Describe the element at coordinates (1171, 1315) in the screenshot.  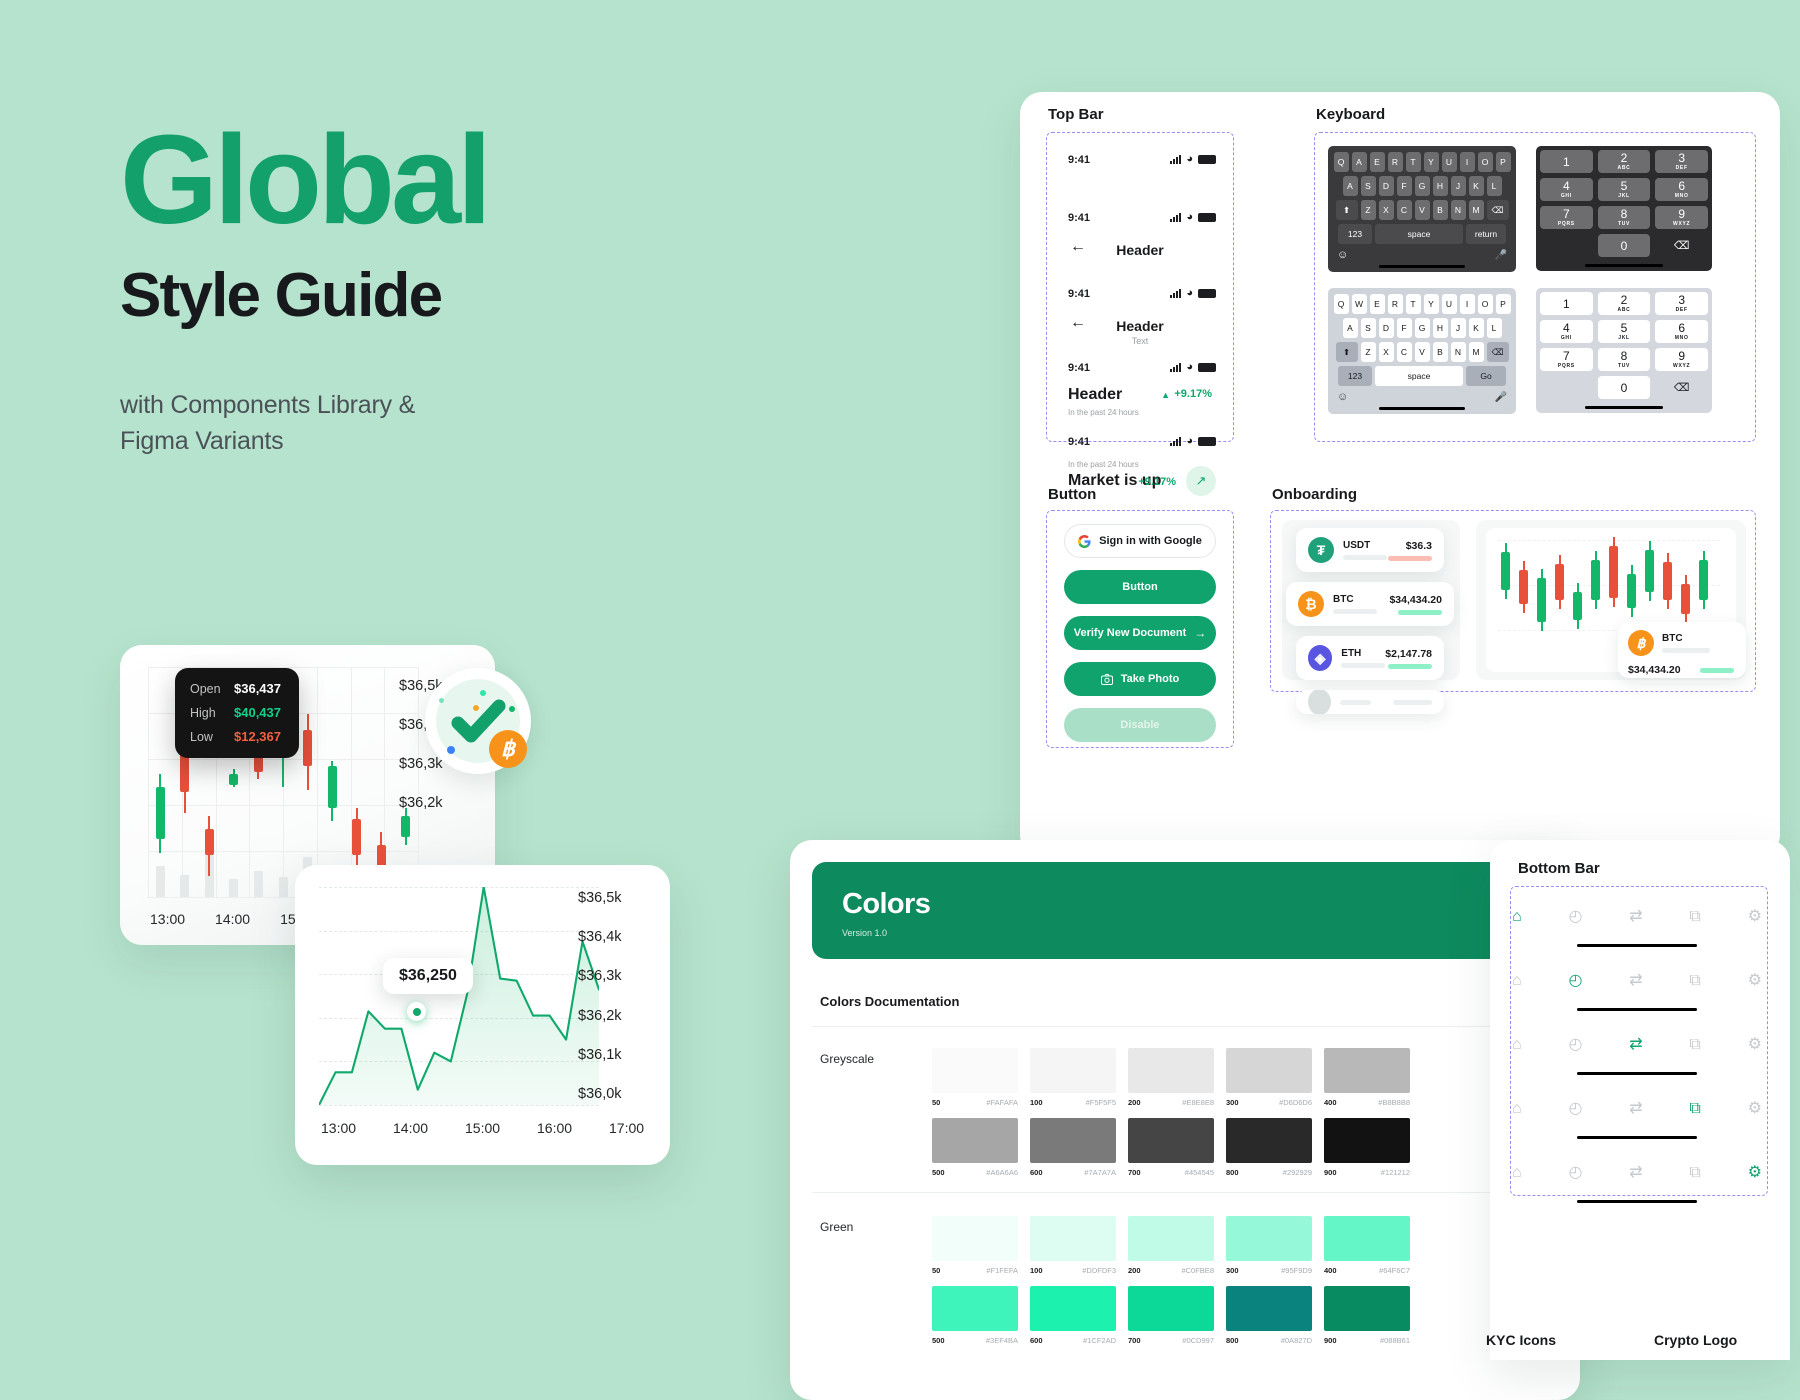
I see `color-swatch: 700 #0CD997` at that location.